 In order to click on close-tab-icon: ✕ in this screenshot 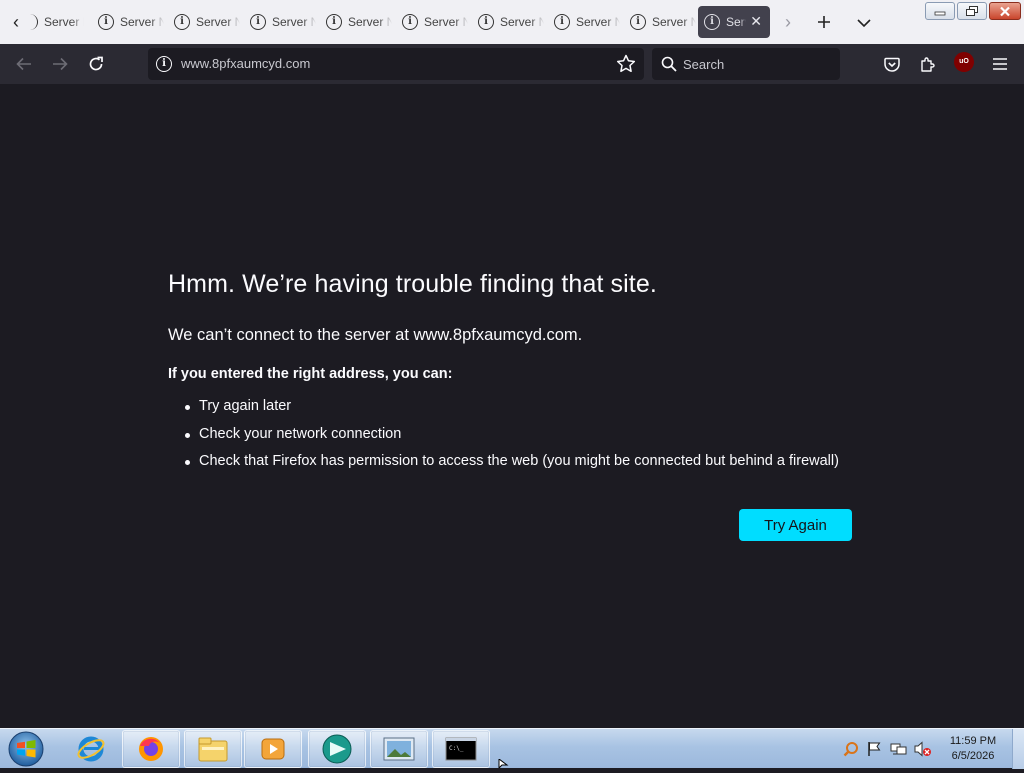, I will do `click(756, 21)`.